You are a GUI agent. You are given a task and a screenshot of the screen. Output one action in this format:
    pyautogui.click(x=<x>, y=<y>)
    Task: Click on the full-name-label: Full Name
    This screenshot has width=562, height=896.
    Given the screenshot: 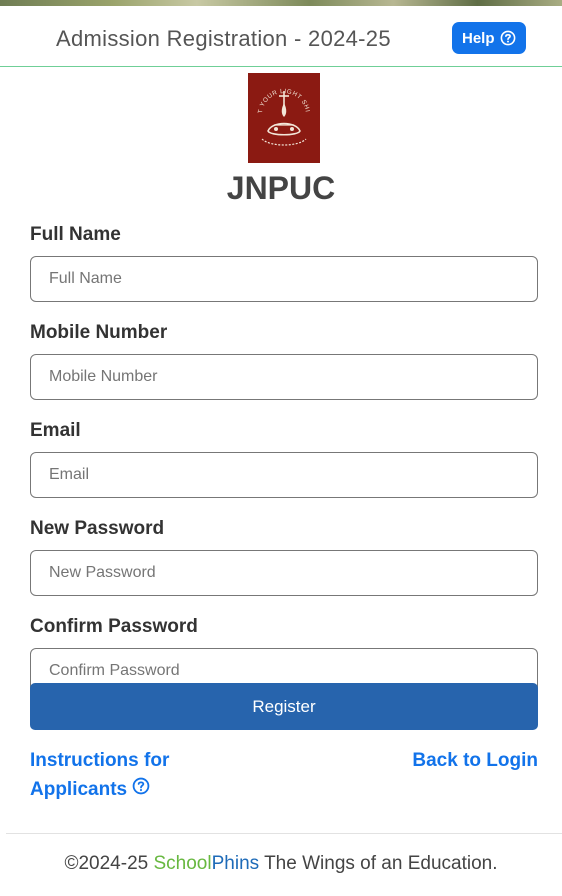 What is the action you would take?
    pyautogui.click(x=75, y=234)
    